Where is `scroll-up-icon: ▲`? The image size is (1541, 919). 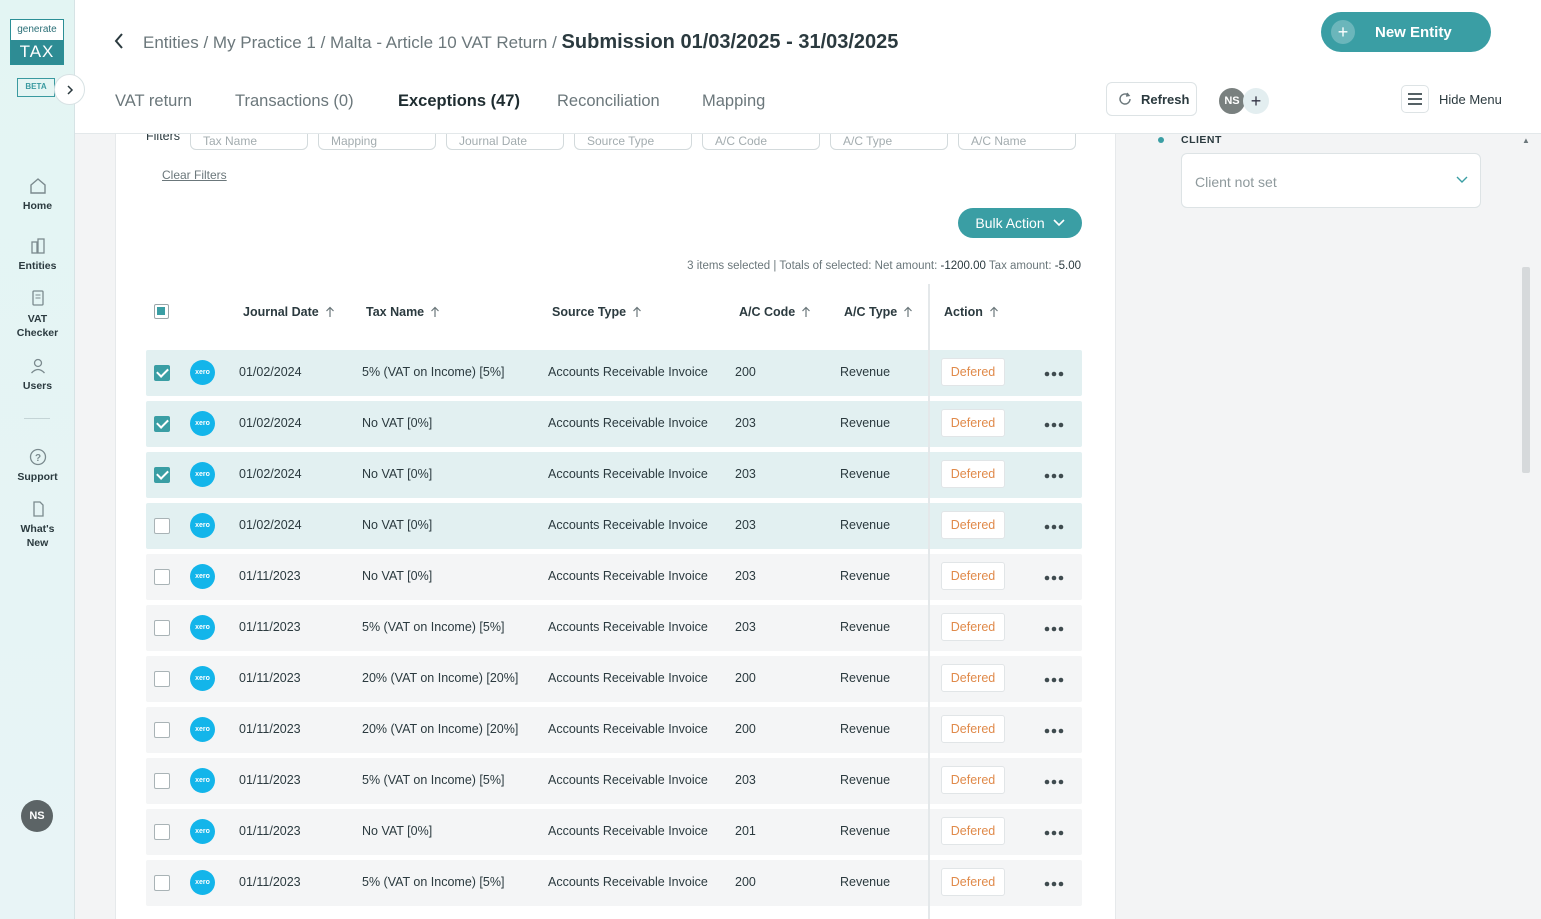 scroll-up-icon: ▲ is located at coordinates (1526, 140).